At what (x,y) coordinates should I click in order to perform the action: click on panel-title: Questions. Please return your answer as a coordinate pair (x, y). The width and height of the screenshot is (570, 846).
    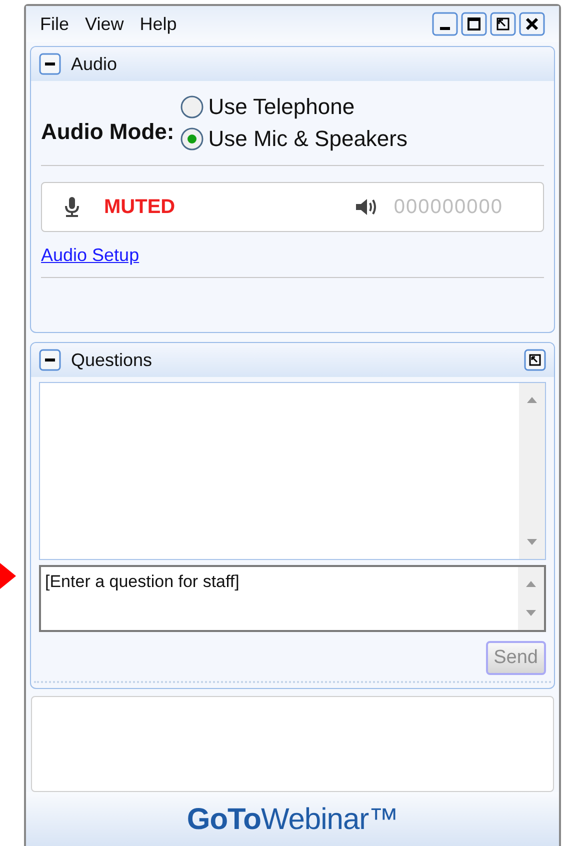
    Looking at the image, I should click on (111, 360).